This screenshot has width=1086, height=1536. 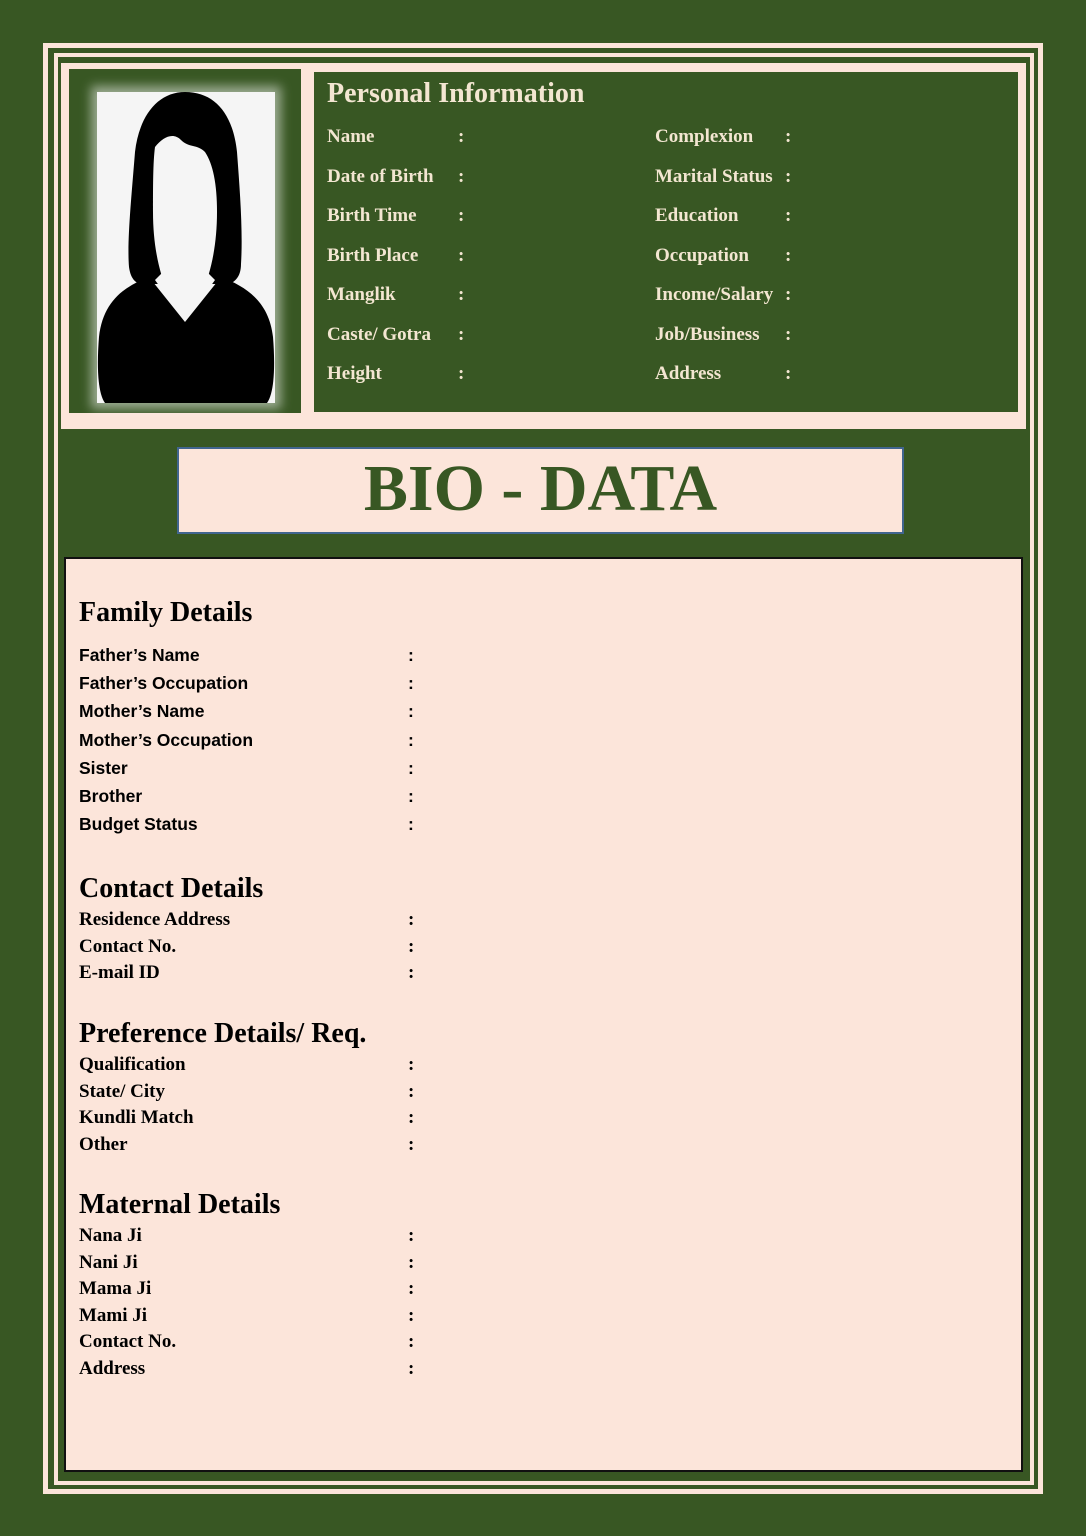 What do you see at coordinates (132, 1064) in the screenshot?
I see `field-label: Qualification` at bounding box center [132, 1064].